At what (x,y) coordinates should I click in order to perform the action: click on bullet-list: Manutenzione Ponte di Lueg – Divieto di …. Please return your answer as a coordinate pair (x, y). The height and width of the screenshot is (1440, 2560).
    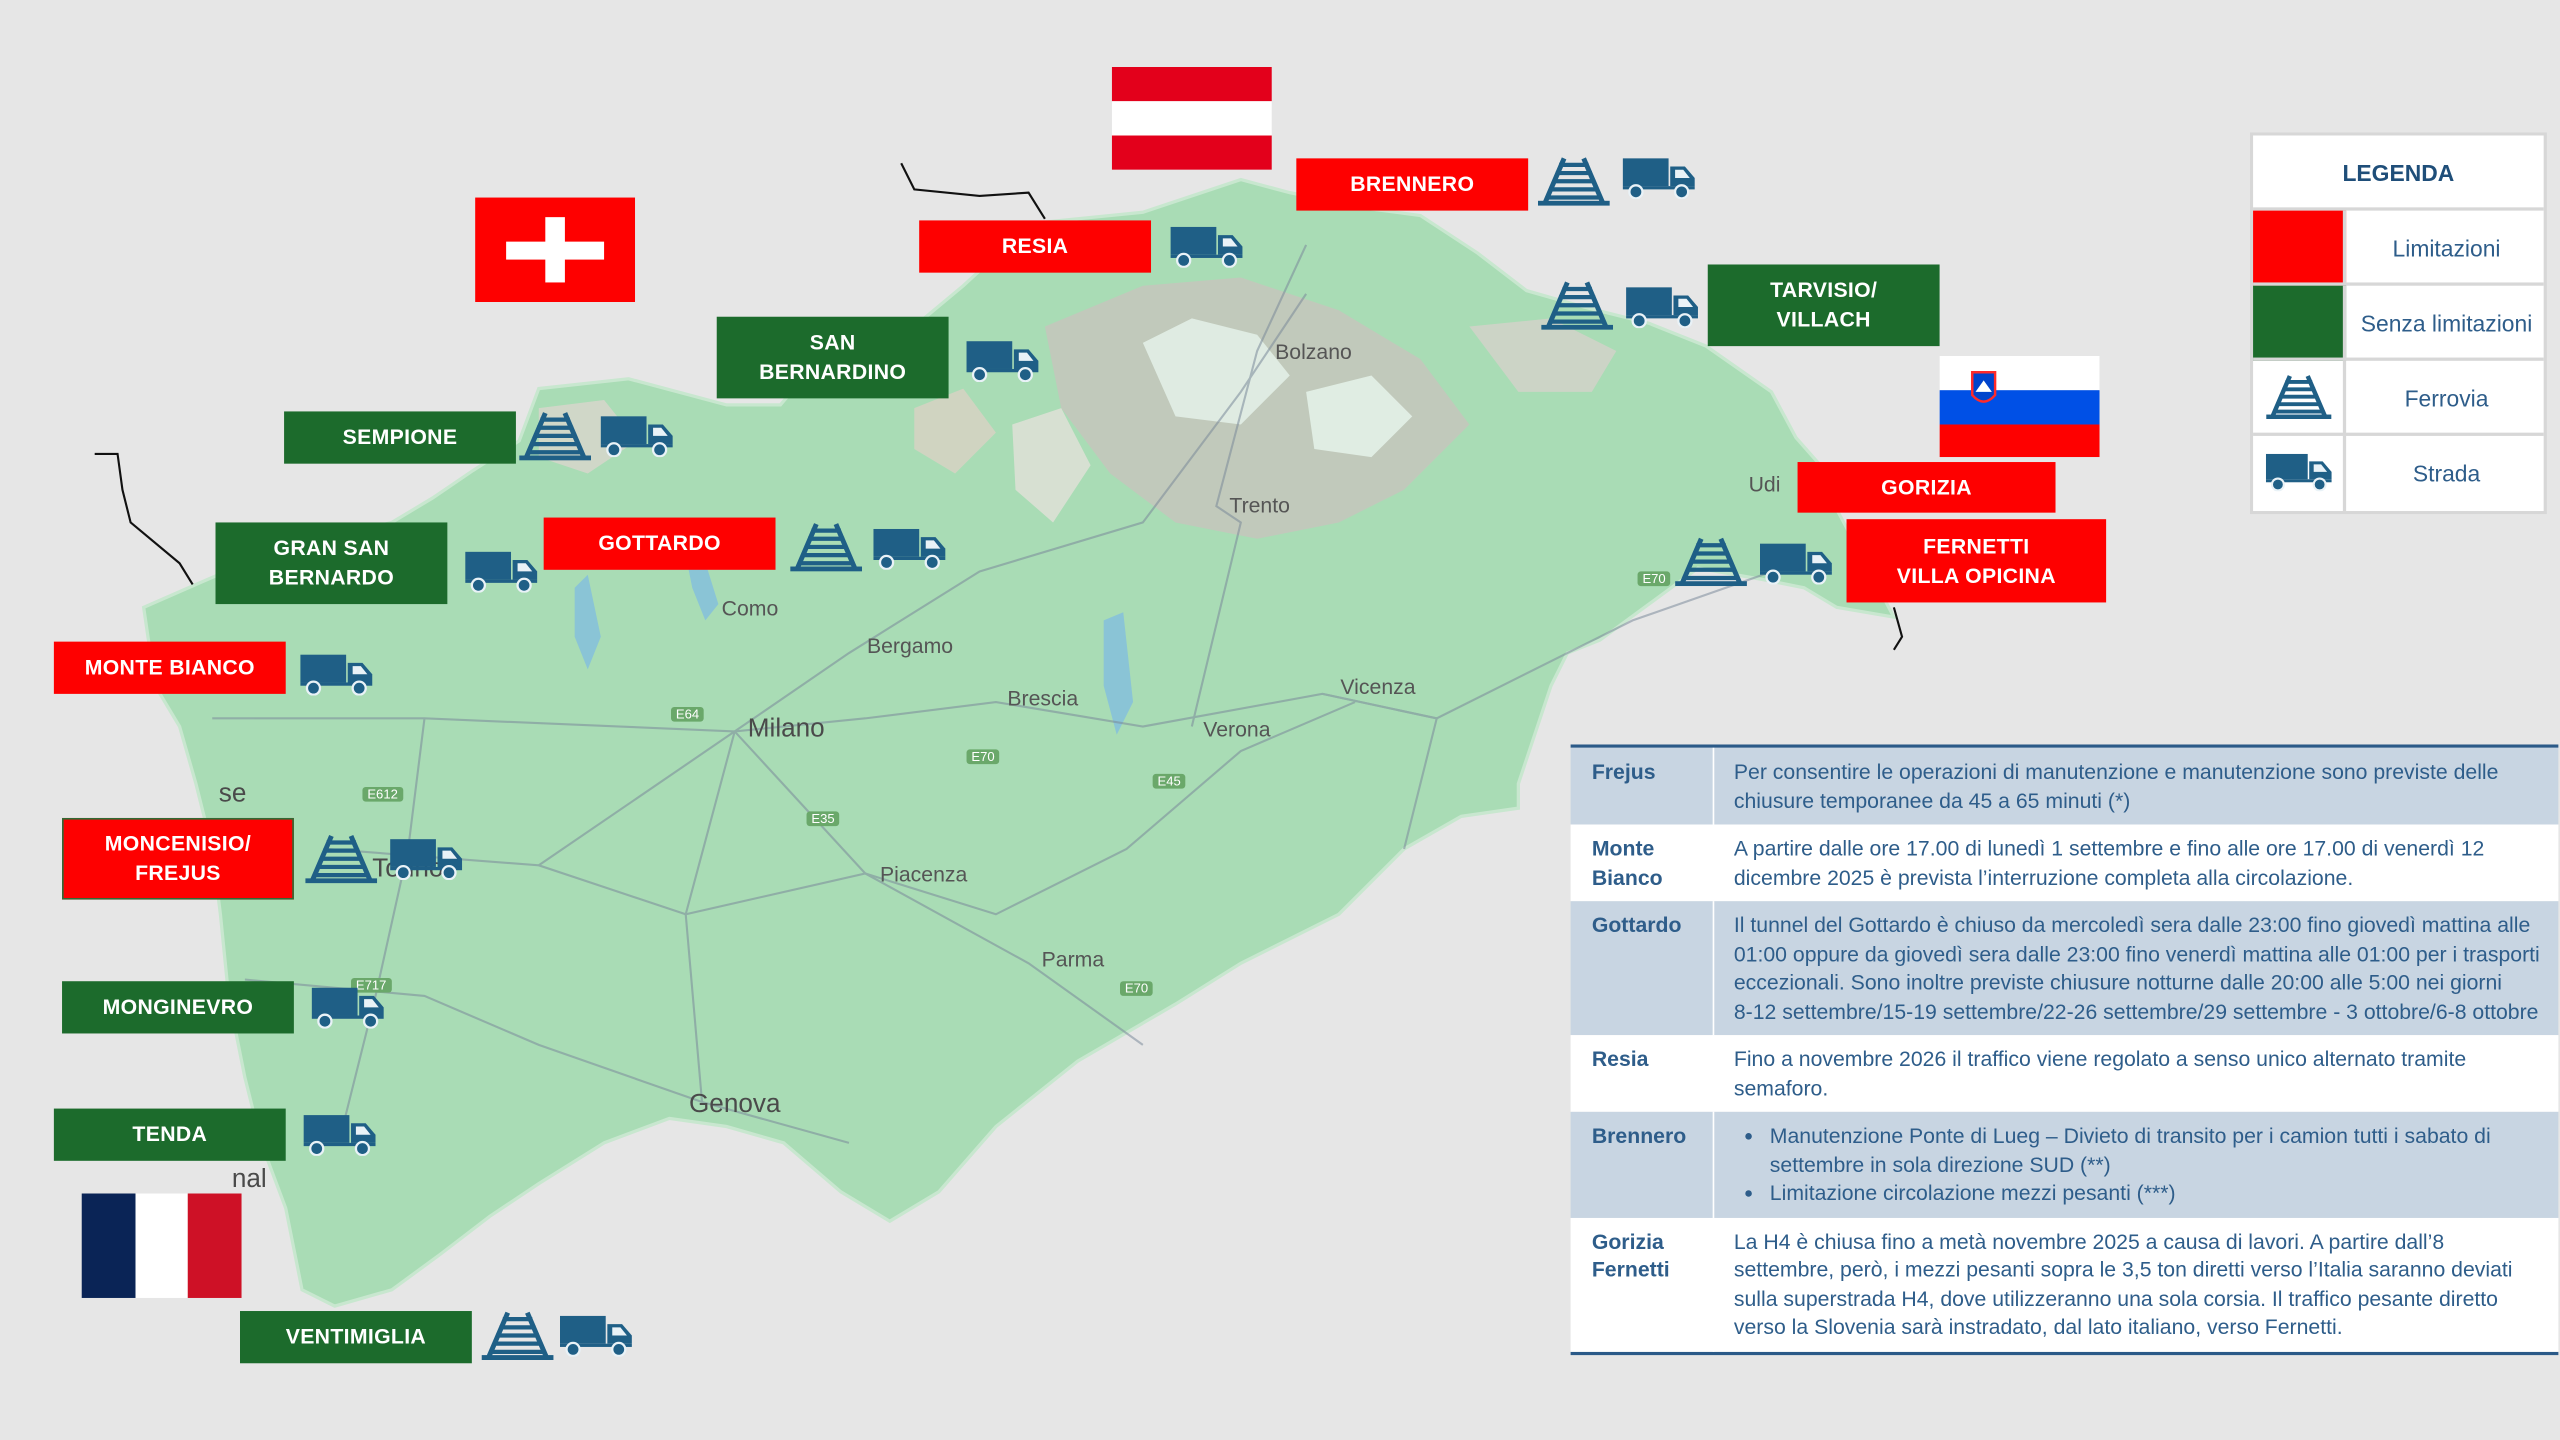
    Looking at the image, I should click on (2139, 1165).